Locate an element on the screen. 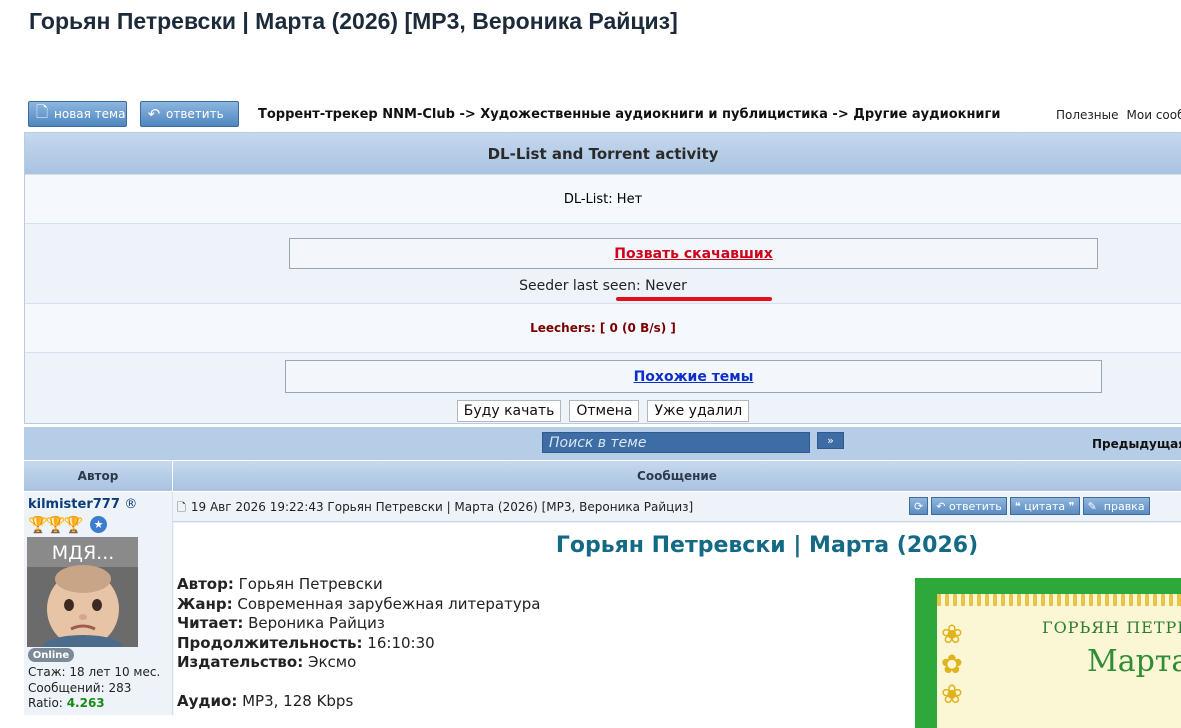 The width and height of the screenshot is (1181, 728). book-cover-image: ❀ ✿ ❀ ГОРЬЯН ПЕТРЕ Марта is located at coordinates (1048, 653).